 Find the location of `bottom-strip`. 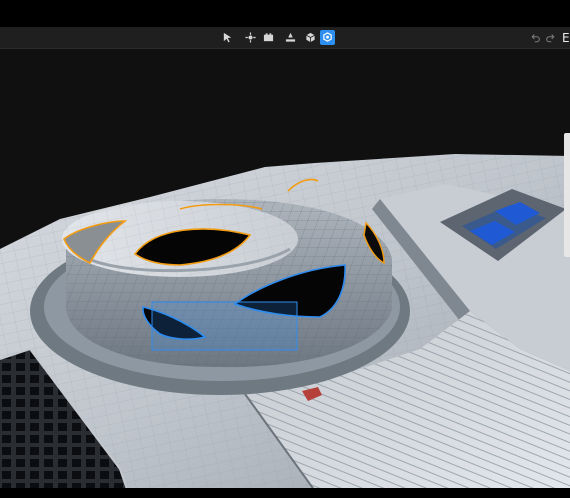

bottom-strip is located at coordinates (285, 493).